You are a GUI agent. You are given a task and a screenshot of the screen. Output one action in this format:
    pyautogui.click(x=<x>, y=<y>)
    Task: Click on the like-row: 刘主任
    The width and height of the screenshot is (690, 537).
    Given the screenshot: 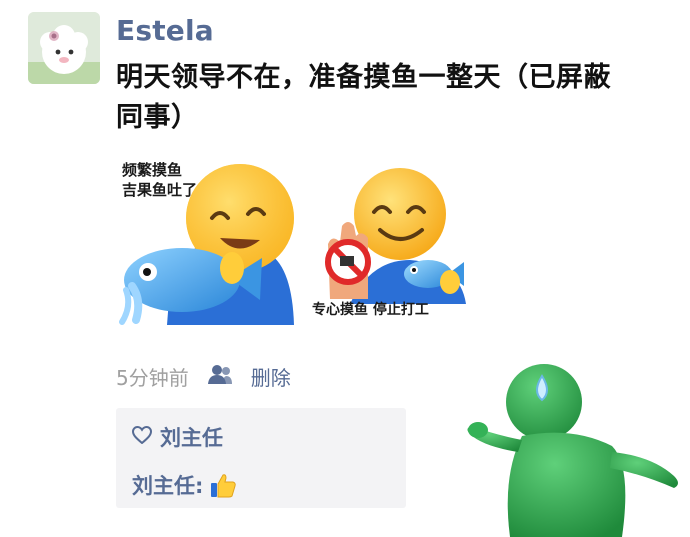 What is the action you would take?
    pyautogui.click(x=177, y=437)
    